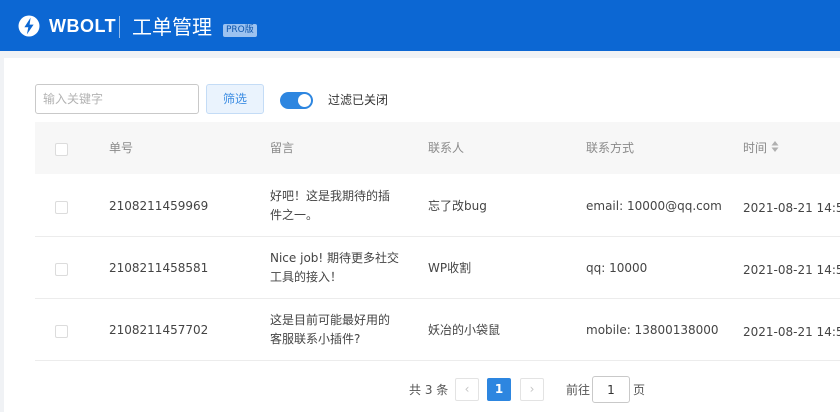  What do you see at coordinates (611, 389) in the screenshot?
I see `goto-page-input` at bounding box center [611, 389].